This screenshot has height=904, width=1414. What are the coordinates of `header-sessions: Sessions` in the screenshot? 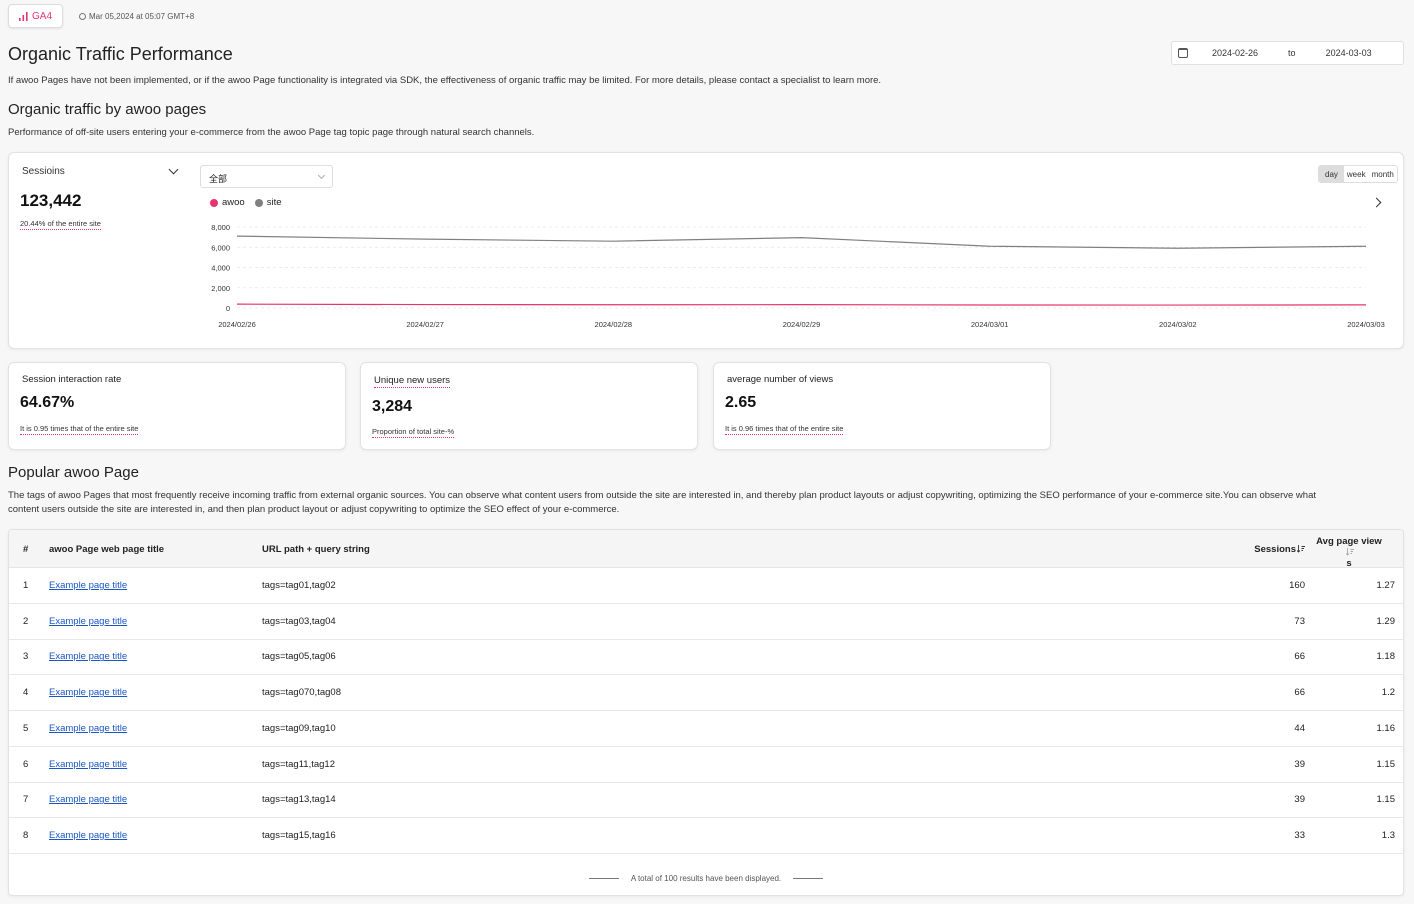 It's located at (1279, 549).